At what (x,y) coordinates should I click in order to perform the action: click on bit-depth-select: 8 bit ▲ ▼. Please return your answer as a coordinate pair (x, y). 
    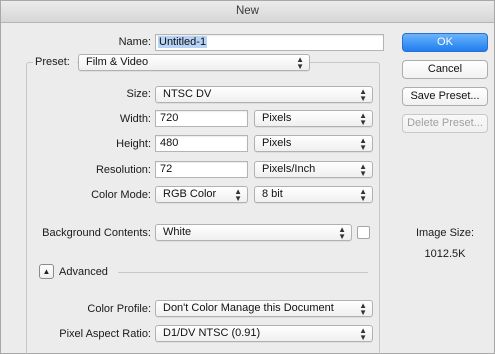
    Looking at the image, I should click on (313, 194).